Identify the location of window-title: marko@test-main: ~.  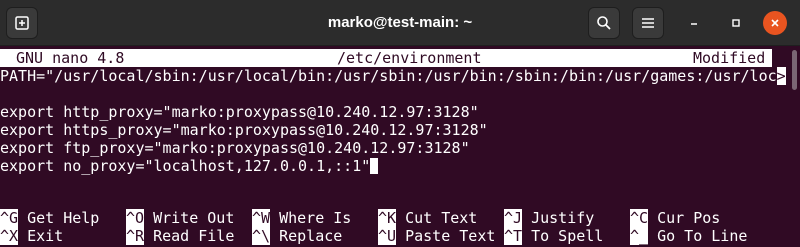
(400, 22).